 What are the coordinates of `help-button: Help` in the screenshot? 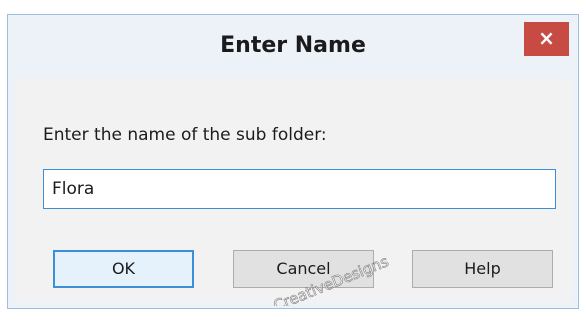 It's located at (482, 269).